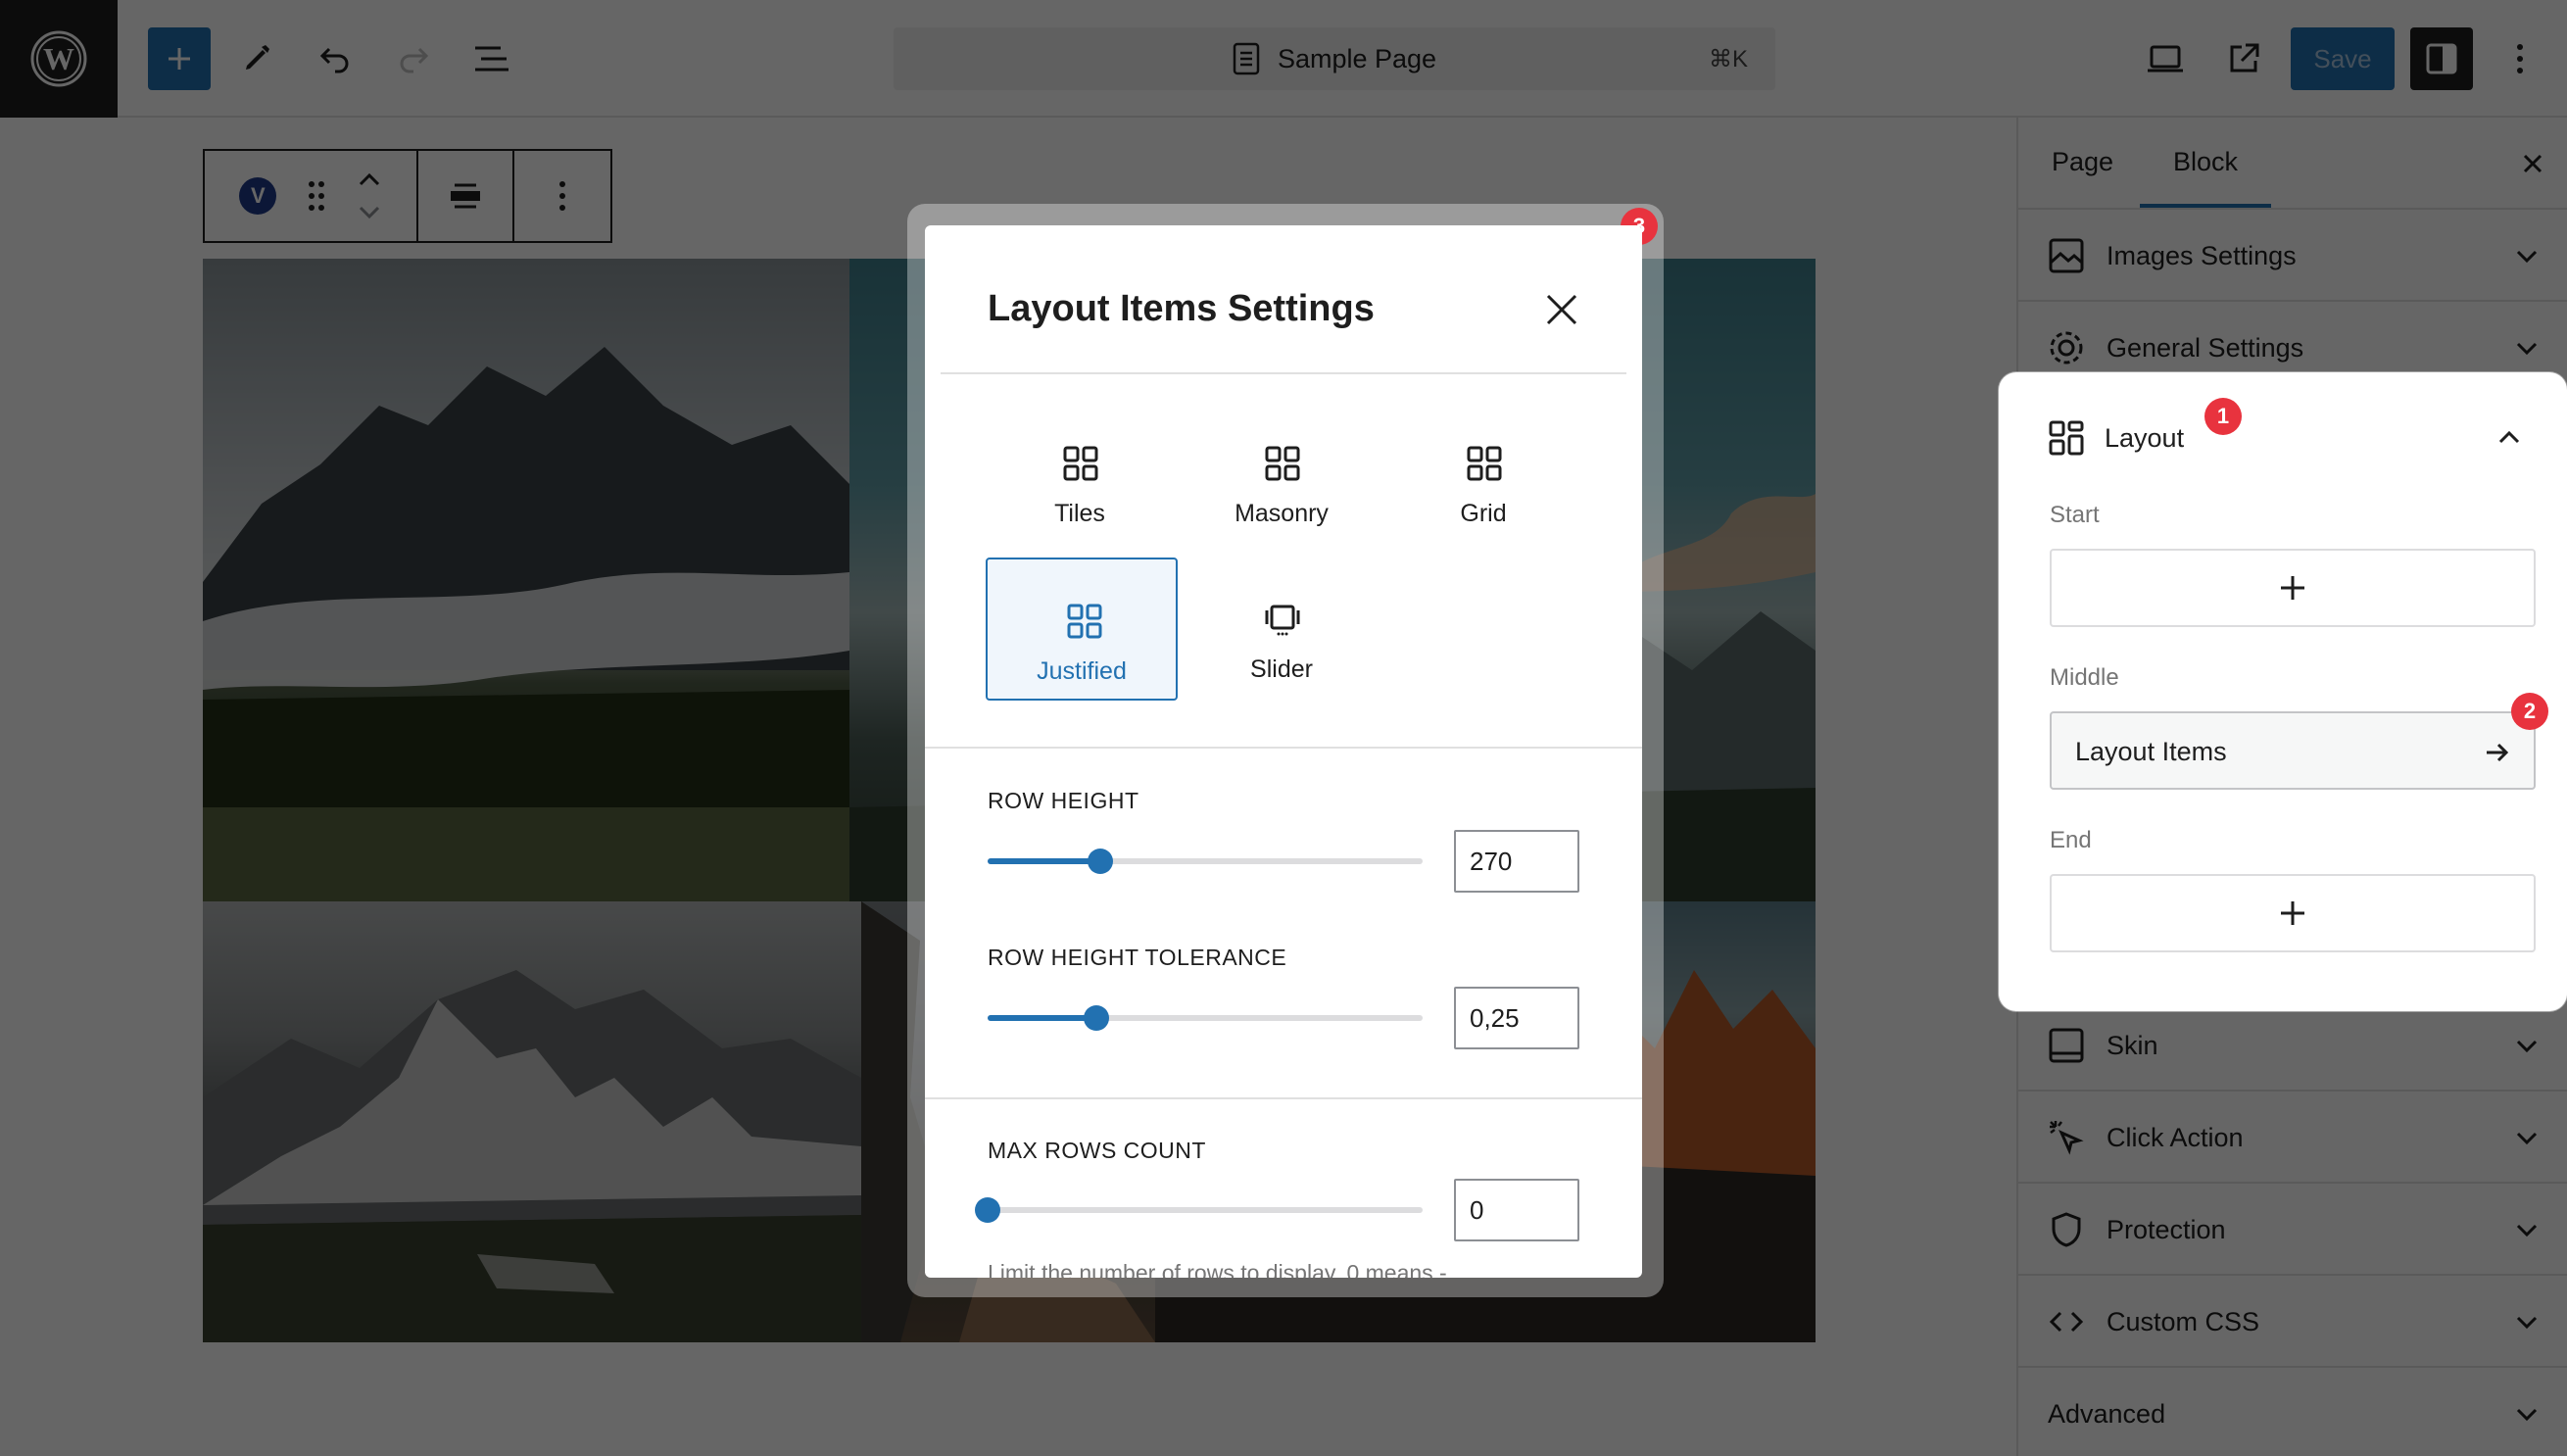 Image resolution: width=2567 pixels, height=1456 pixels. I want to click on move-up-down-icon, so click(369, 196).